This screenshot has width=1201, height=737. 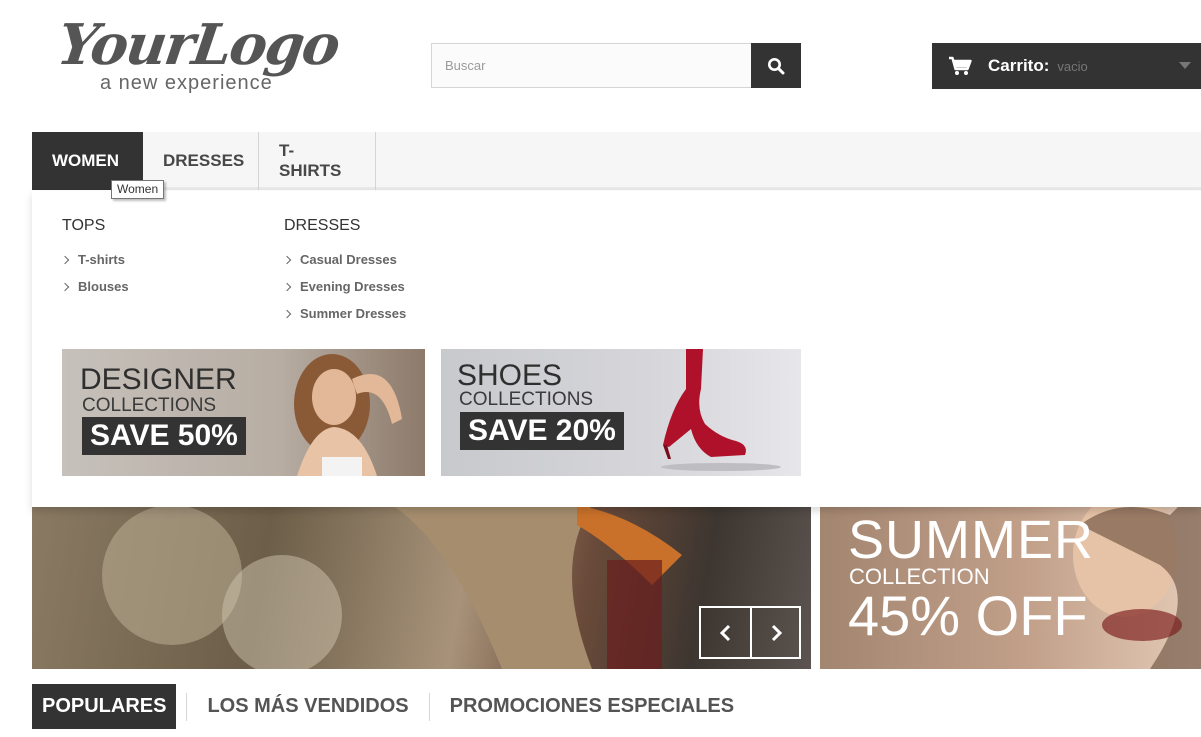 I want to click on shoe-photo, so click(x=721, y=410).